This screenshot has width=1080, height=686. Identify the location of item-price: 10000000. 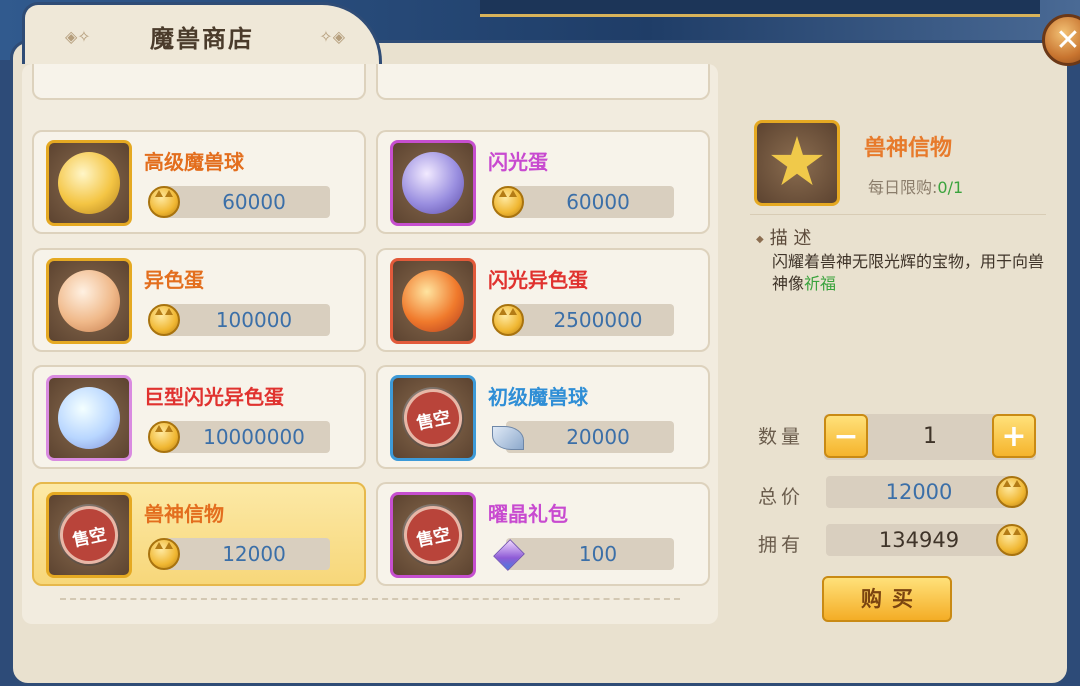
(246, 437).